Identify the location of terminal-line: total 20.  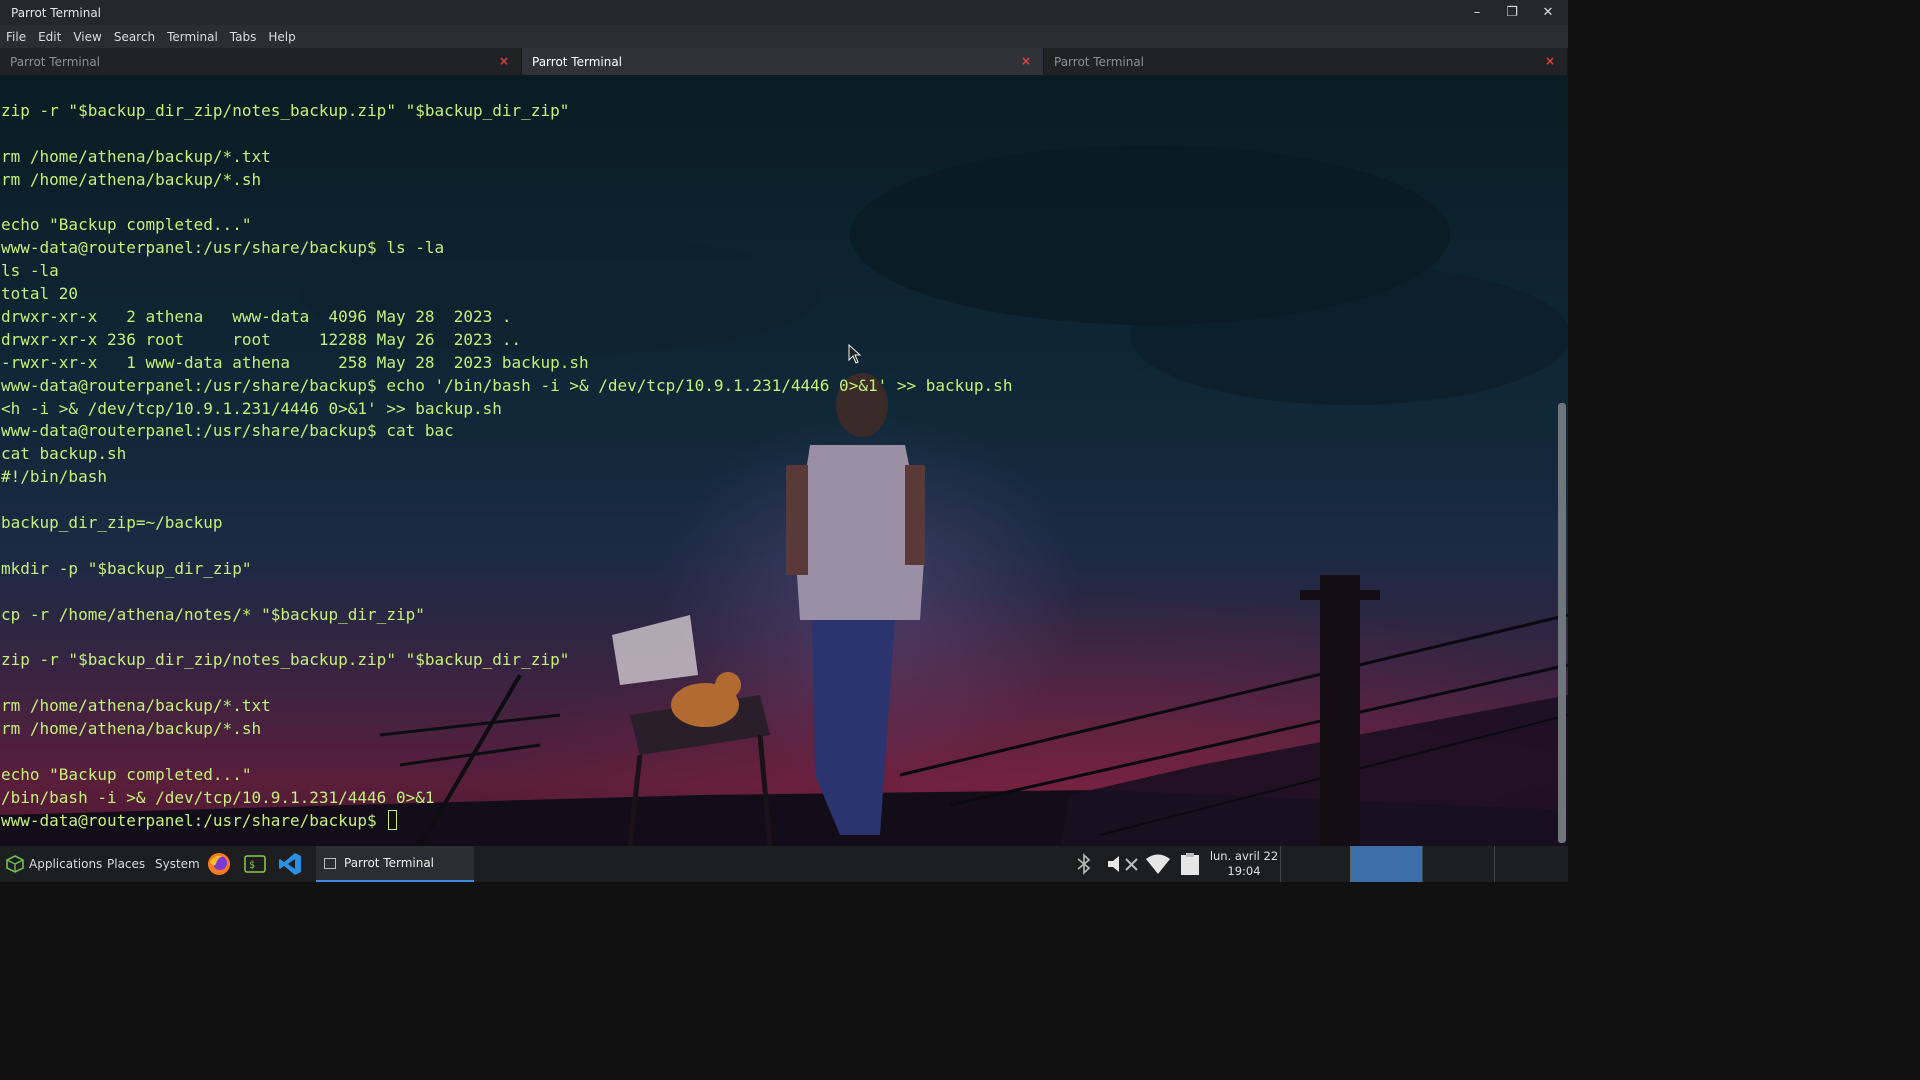
(40, 294).